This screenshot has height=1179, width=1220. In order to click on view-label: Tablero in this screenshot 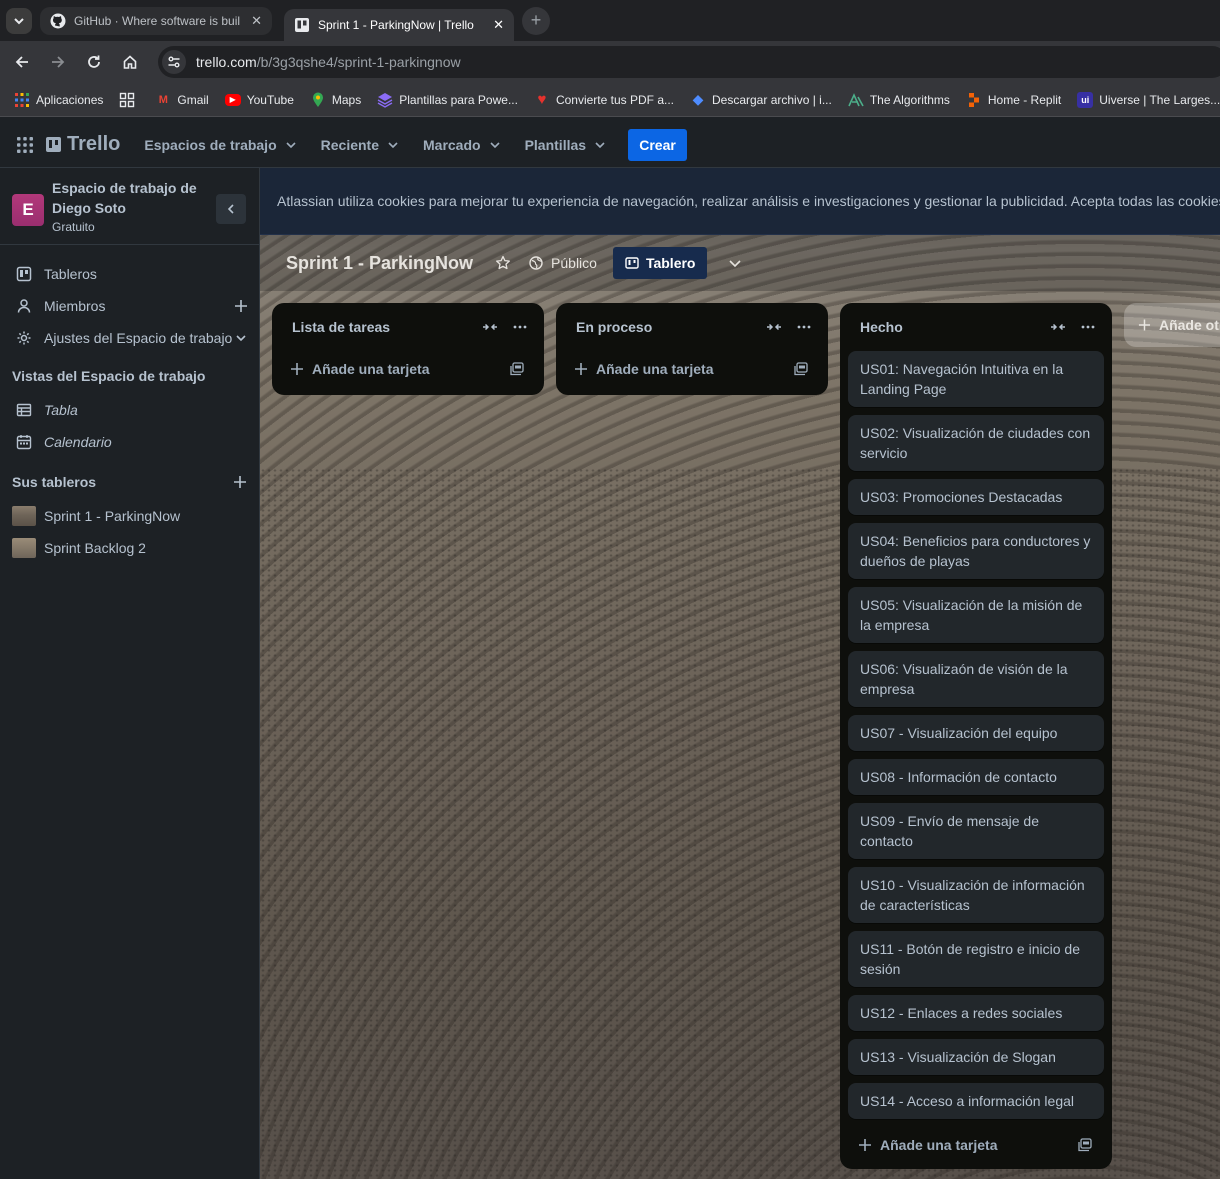, I will do `click(670, 263)`.